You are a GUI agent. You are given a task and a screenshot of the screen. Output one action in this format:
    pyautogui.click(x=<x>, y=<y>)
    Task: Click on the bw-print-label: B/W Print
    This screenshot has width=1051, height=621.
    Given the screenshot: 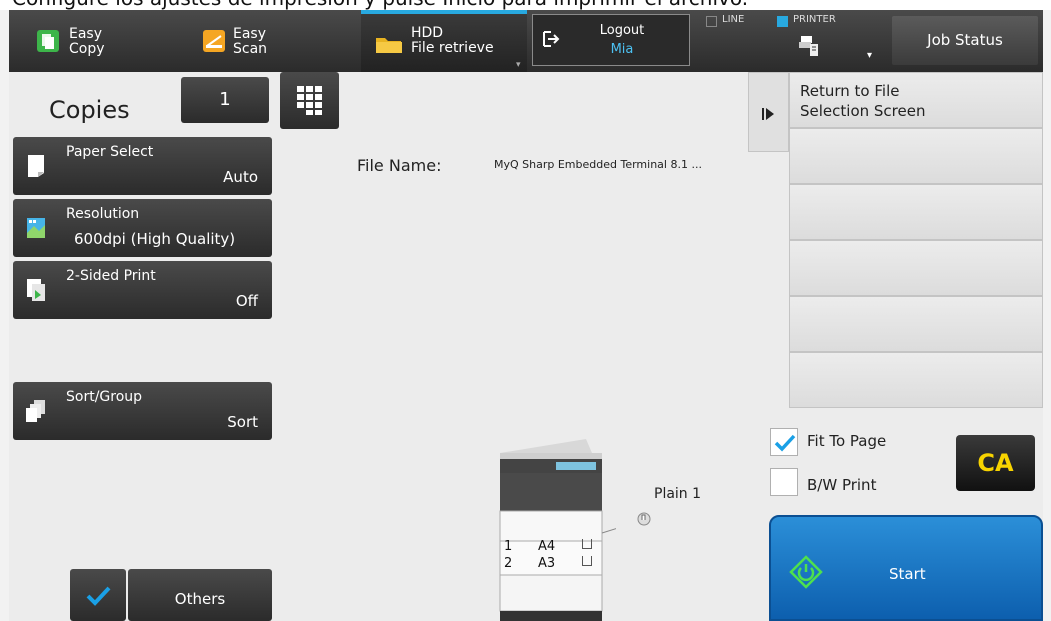 What is the action you would take?
    pyautogui.click(x=842, y=485)
    